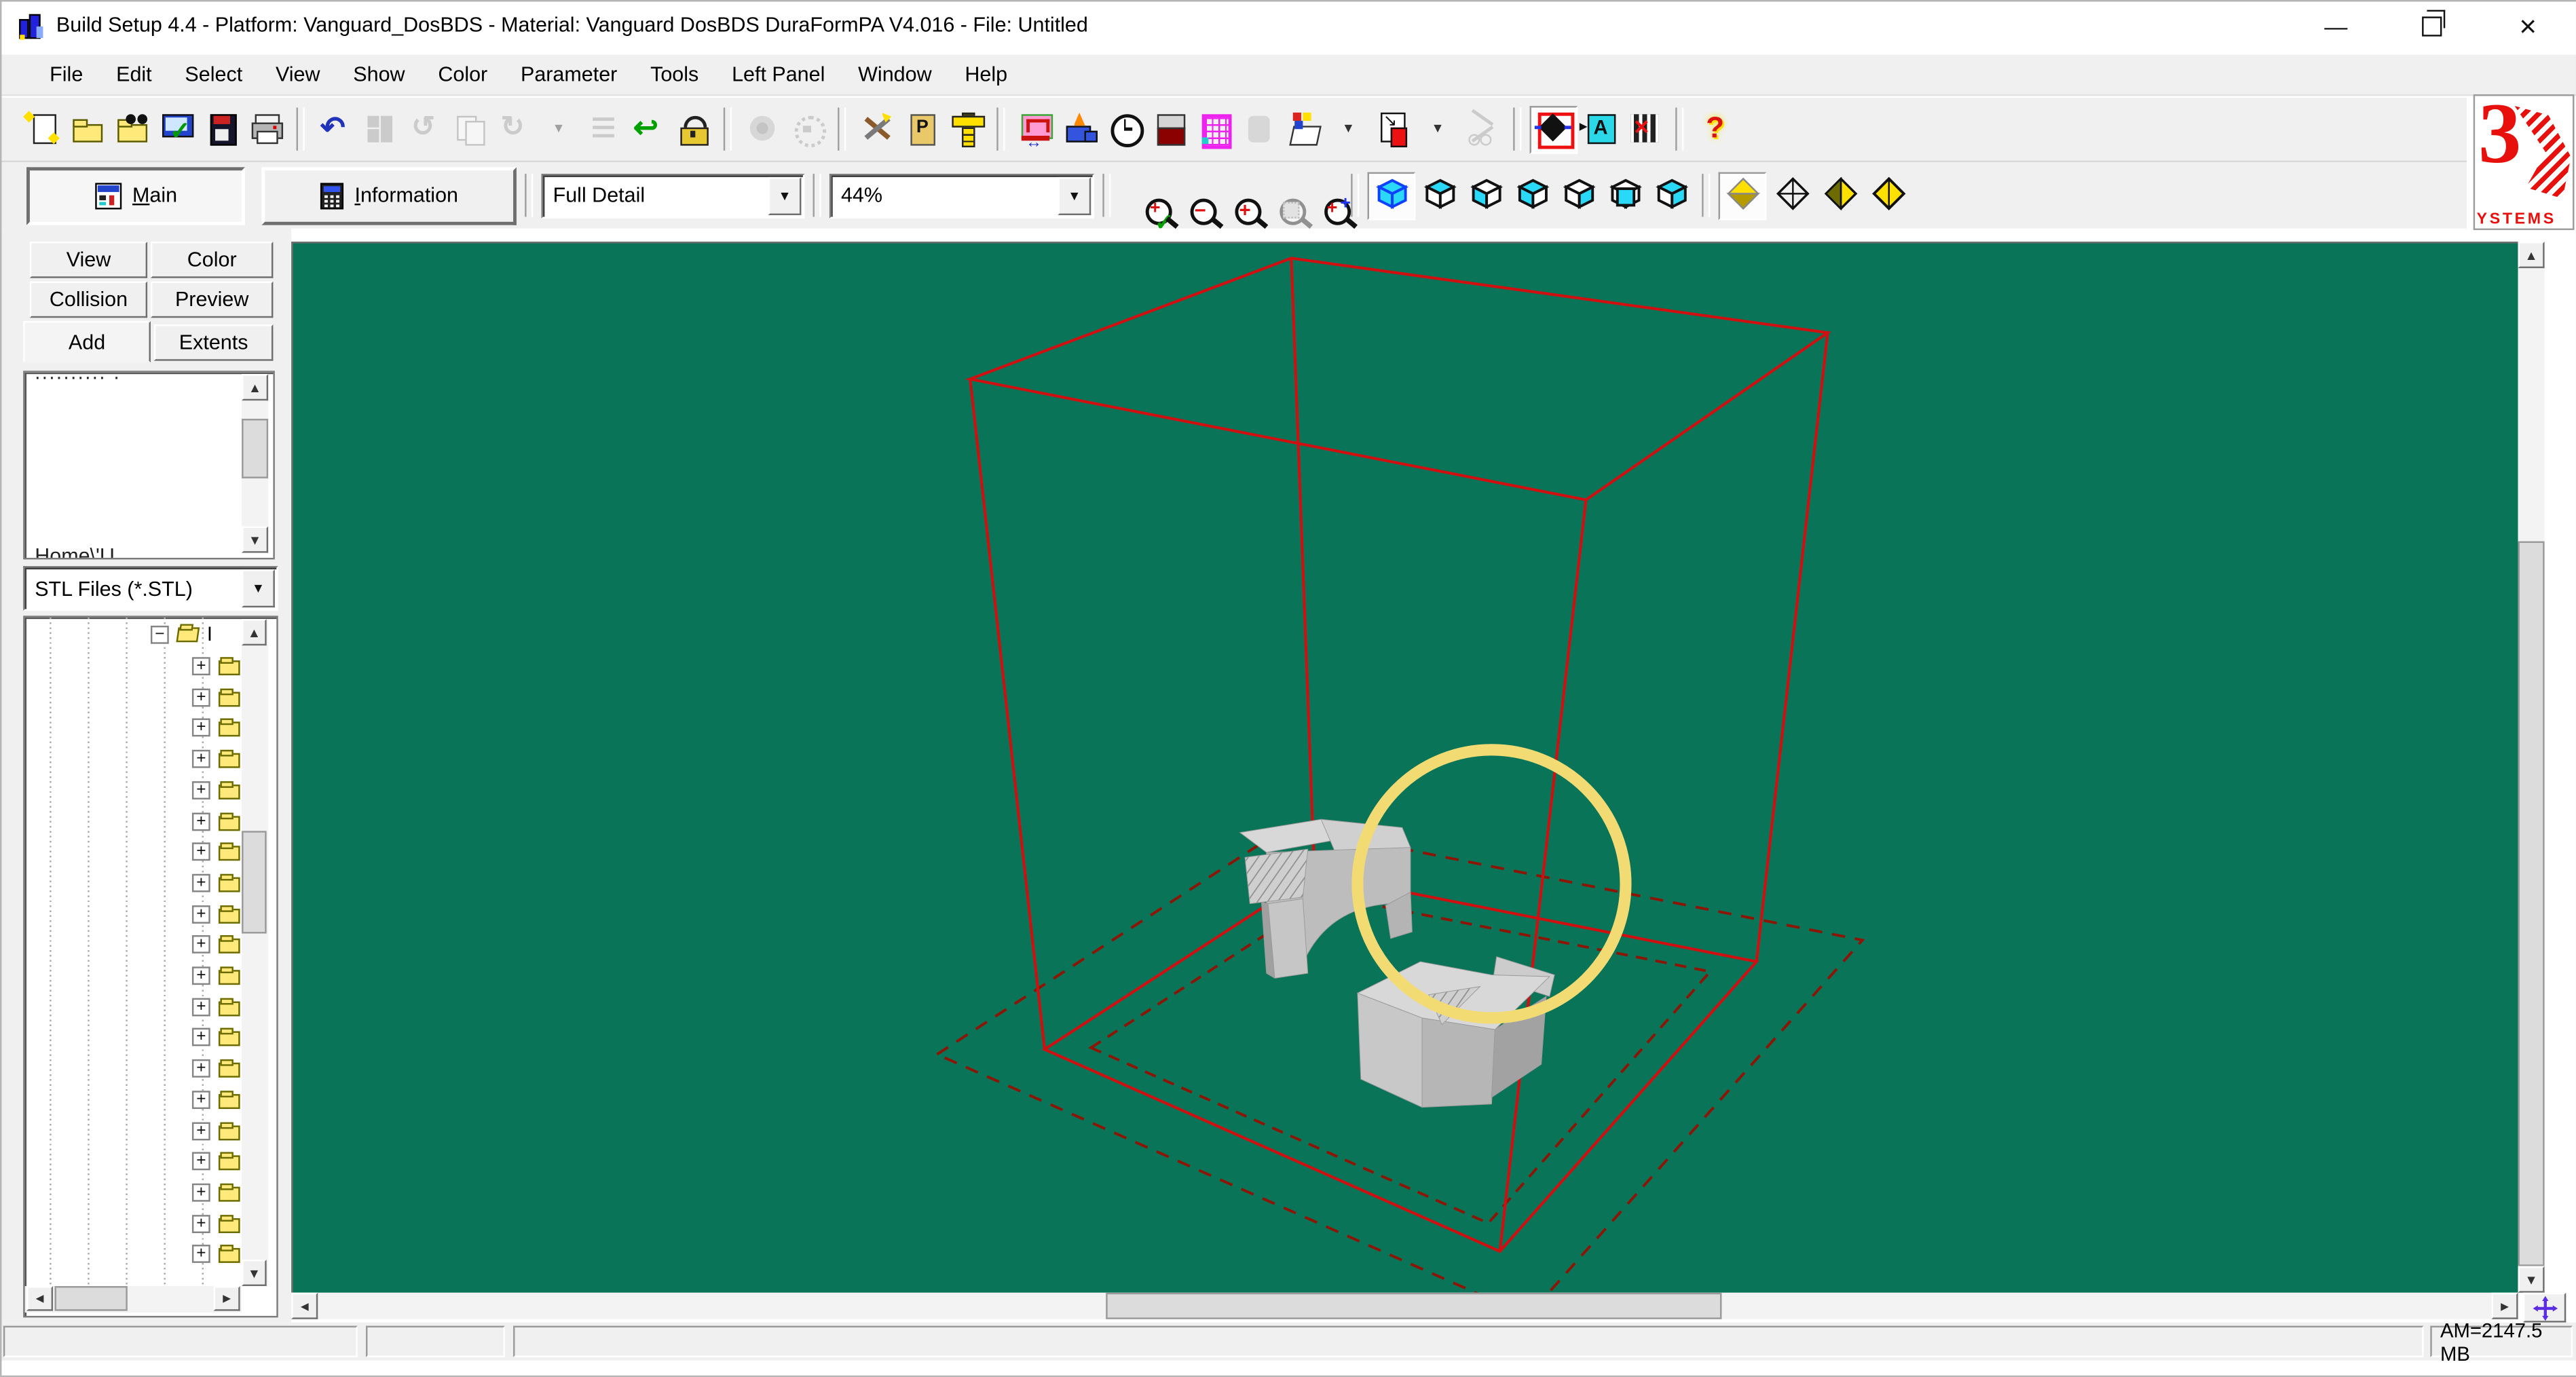  What do you see at coordinates (1743, 195) in the screenshot?
I see `shade-shaded-button` at bounding box center [1743, 195].